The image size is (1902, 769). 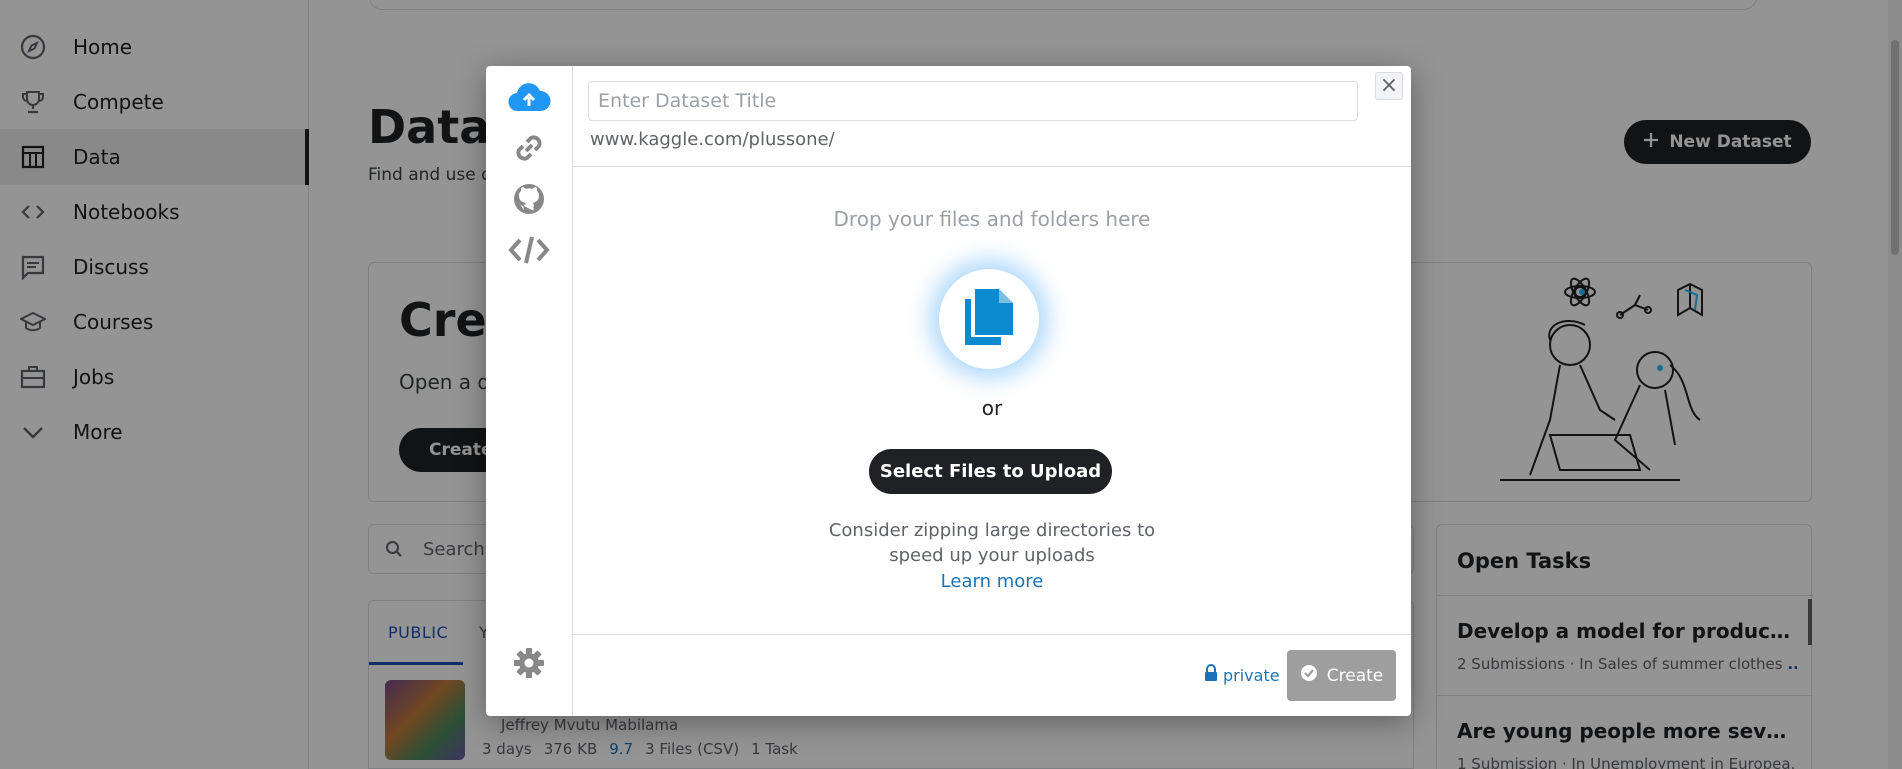 I want to click on create-label: Create, so click(x=1355, y=675).